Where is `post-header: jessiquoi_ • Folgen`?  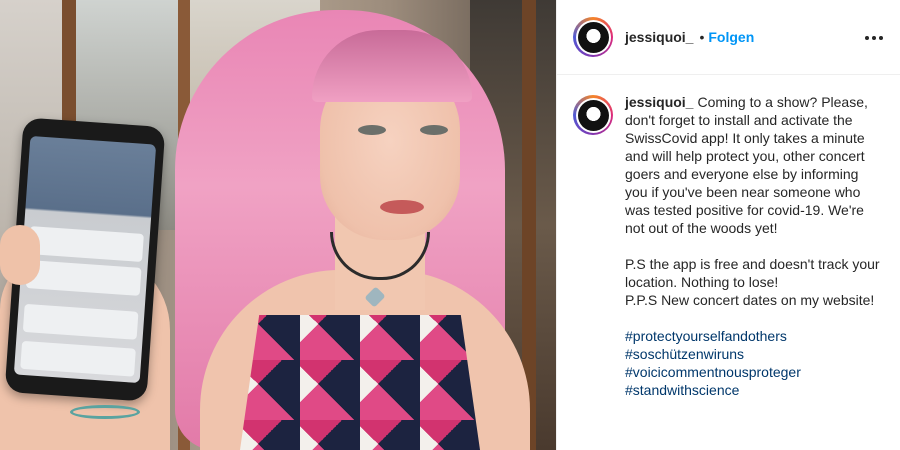
post-header: jessiquoi_ • Folgen is located at coordinates (728, 37).